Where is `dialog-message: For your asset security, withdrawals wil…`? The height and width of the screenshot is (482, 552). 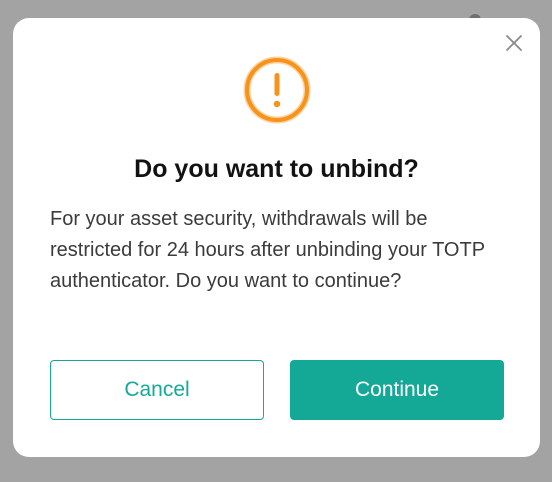 dialog-message: For your asset security, withdrawals wil… is located at coordinates (267, 250).